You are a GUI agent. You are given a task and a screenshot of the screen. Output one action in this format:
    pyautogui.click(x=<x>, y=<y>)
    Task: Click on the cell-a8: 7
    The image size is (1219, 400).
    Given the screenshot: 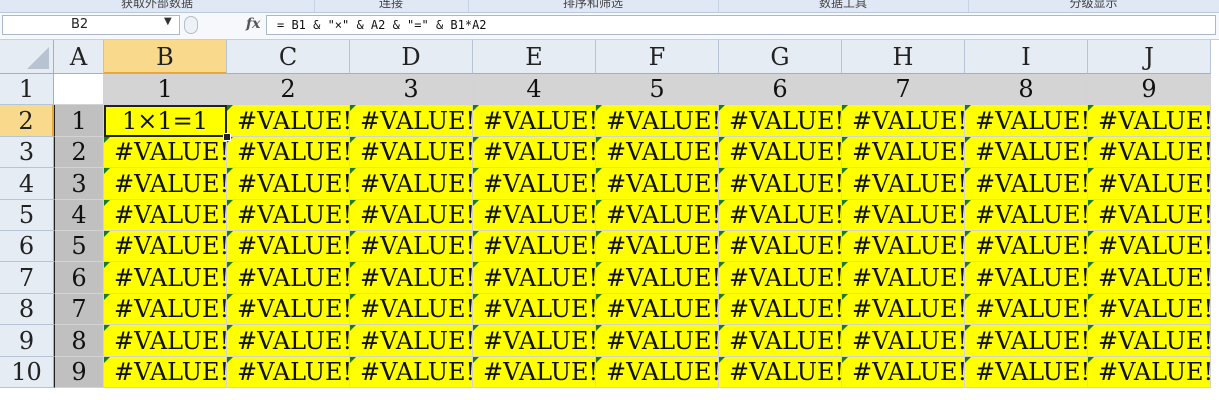 What is the action you would take?
    pyautogui.click(x=79, y=309)
    